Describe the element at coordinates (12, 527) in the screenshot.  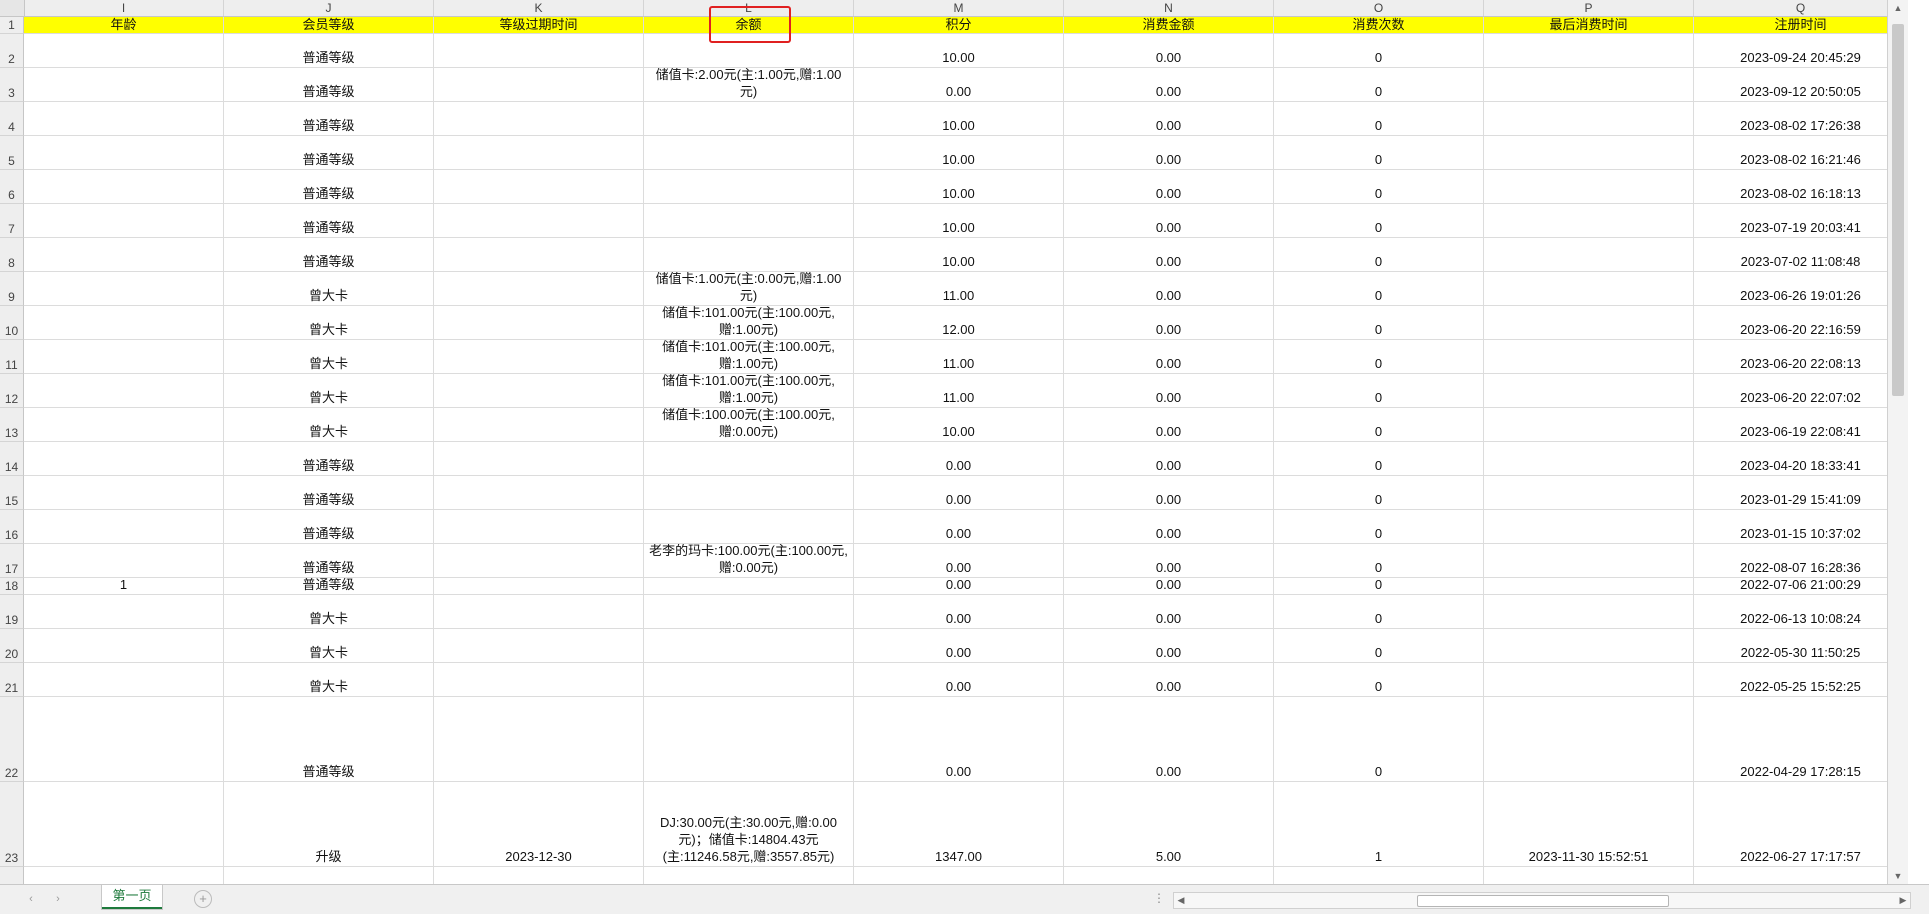
I see `row-number: 16` at that location.